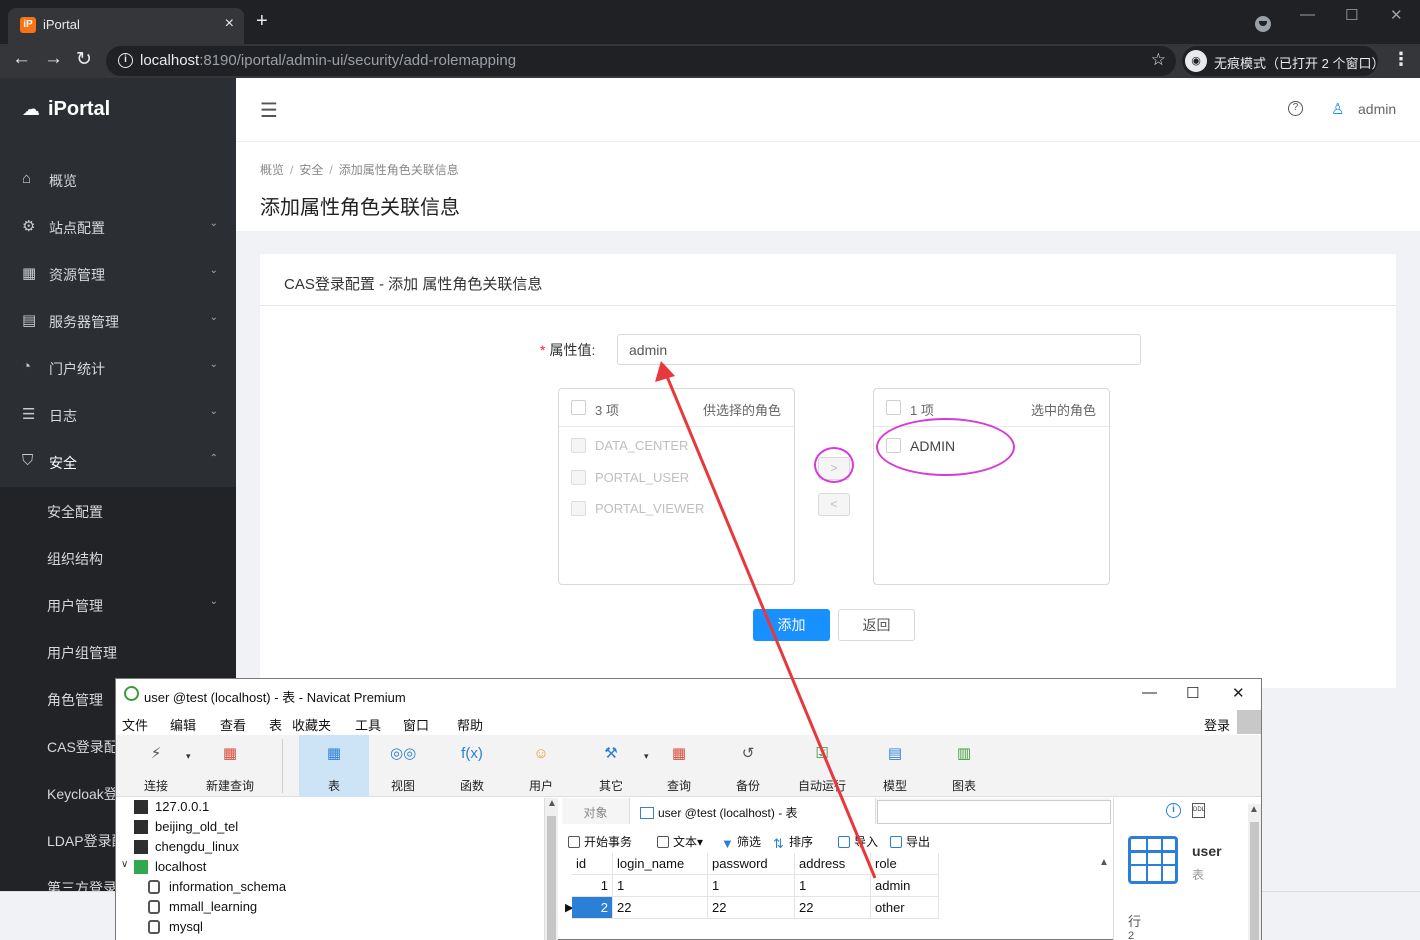  I want to click on other-dropdown-icon: ▾, so click(646, 756).